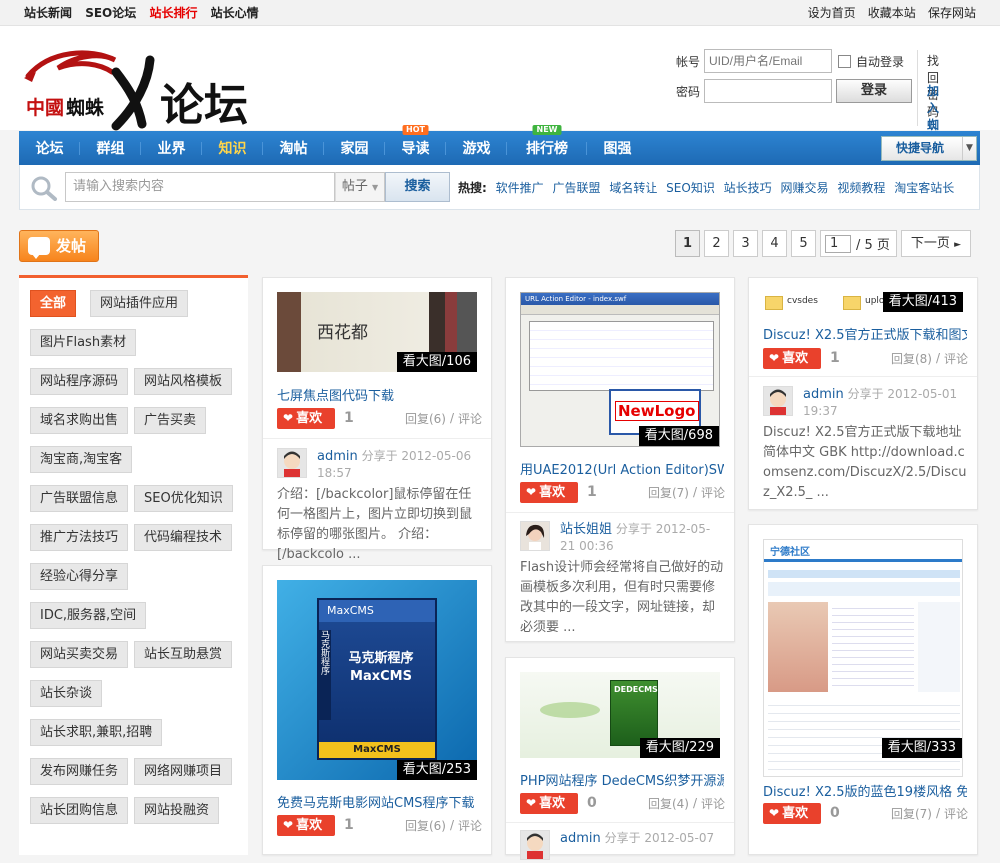 The image size is (1000, 863). Describe the element at coordinates (924, 188) in the screenshot. I see `hot-search-item: 淘宝客站长` at that location.